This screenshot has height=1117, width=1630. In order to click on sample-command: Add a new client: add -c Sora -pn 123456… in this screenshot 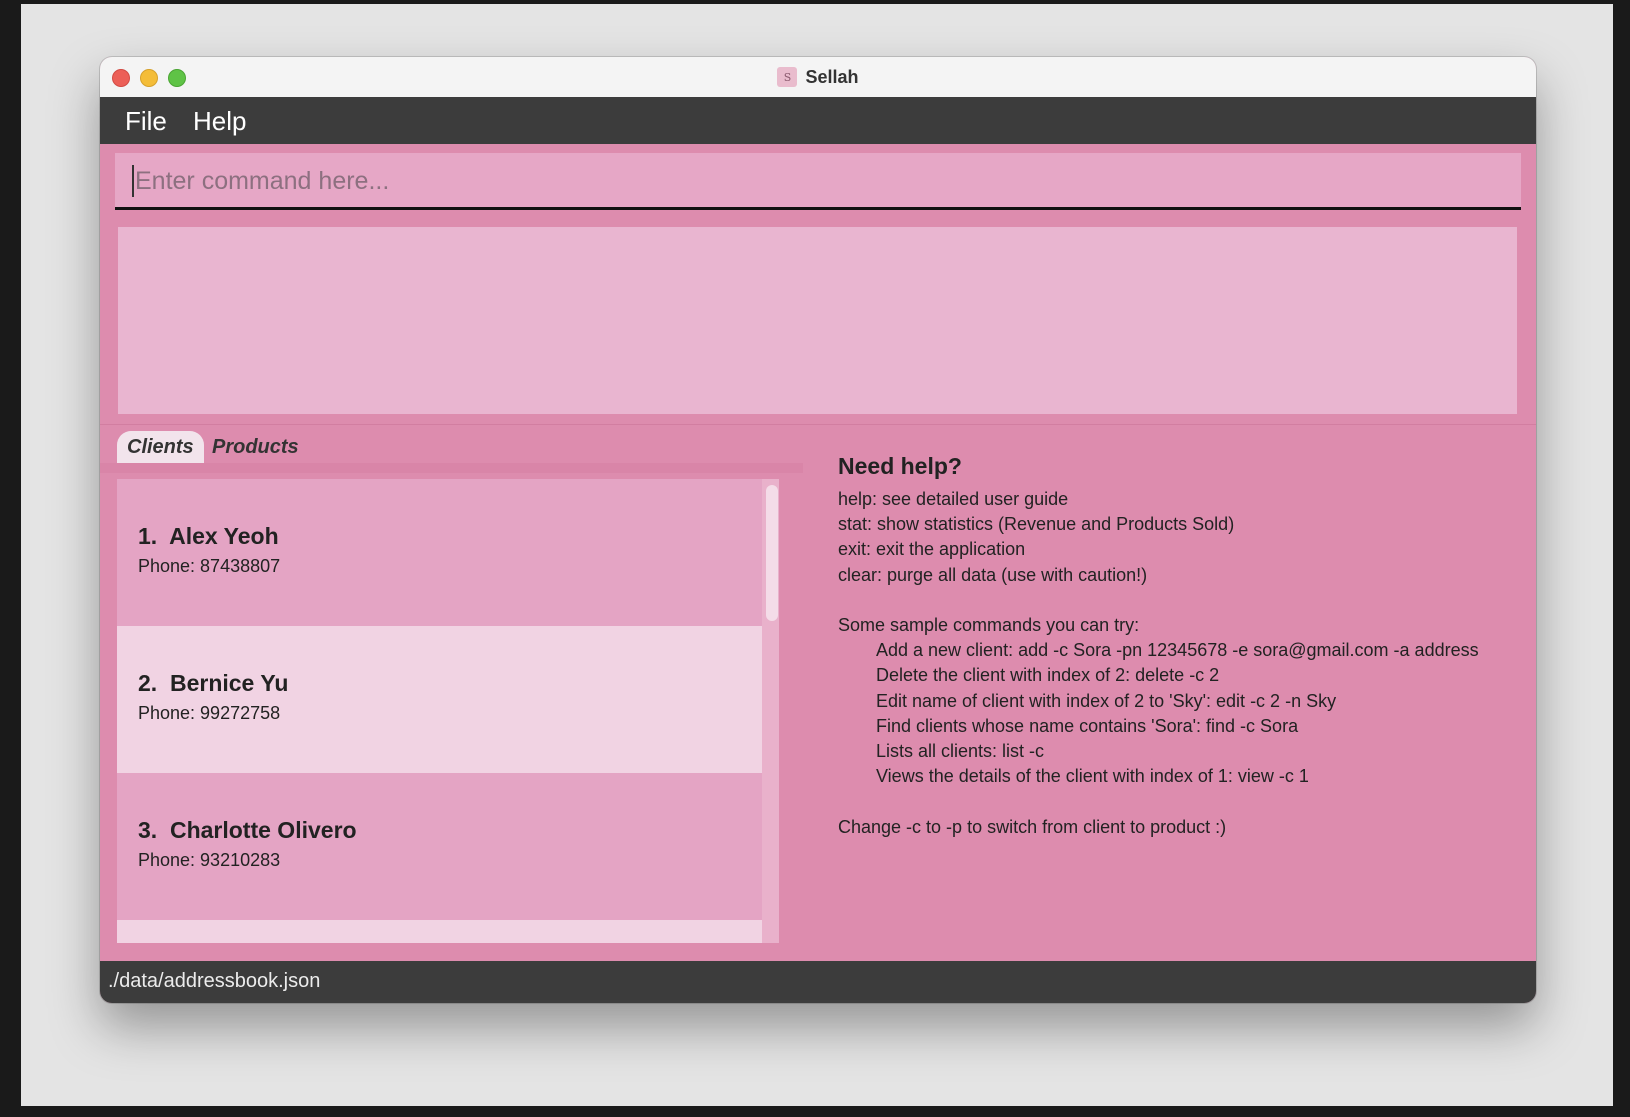, I will do `click(1177, 650)`.